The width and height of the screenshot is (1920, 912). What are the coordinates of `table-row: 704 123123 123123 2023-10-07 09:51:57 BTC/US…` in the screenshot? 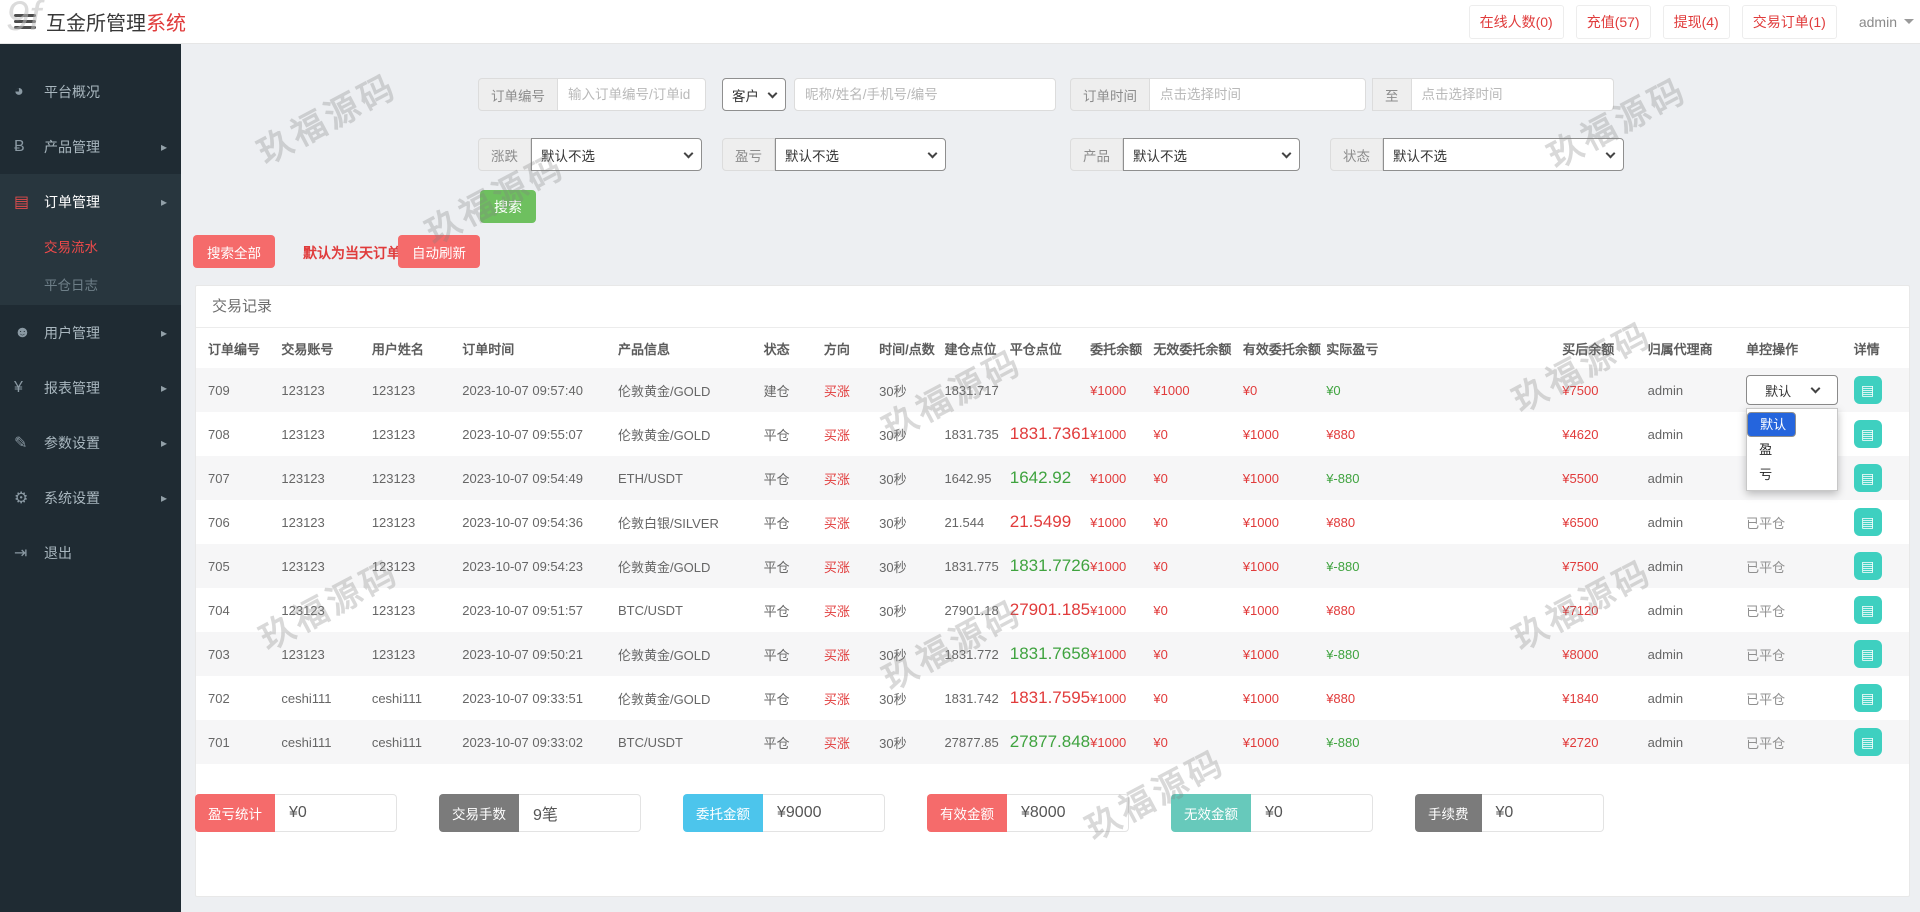 It's located at (1052, 610).